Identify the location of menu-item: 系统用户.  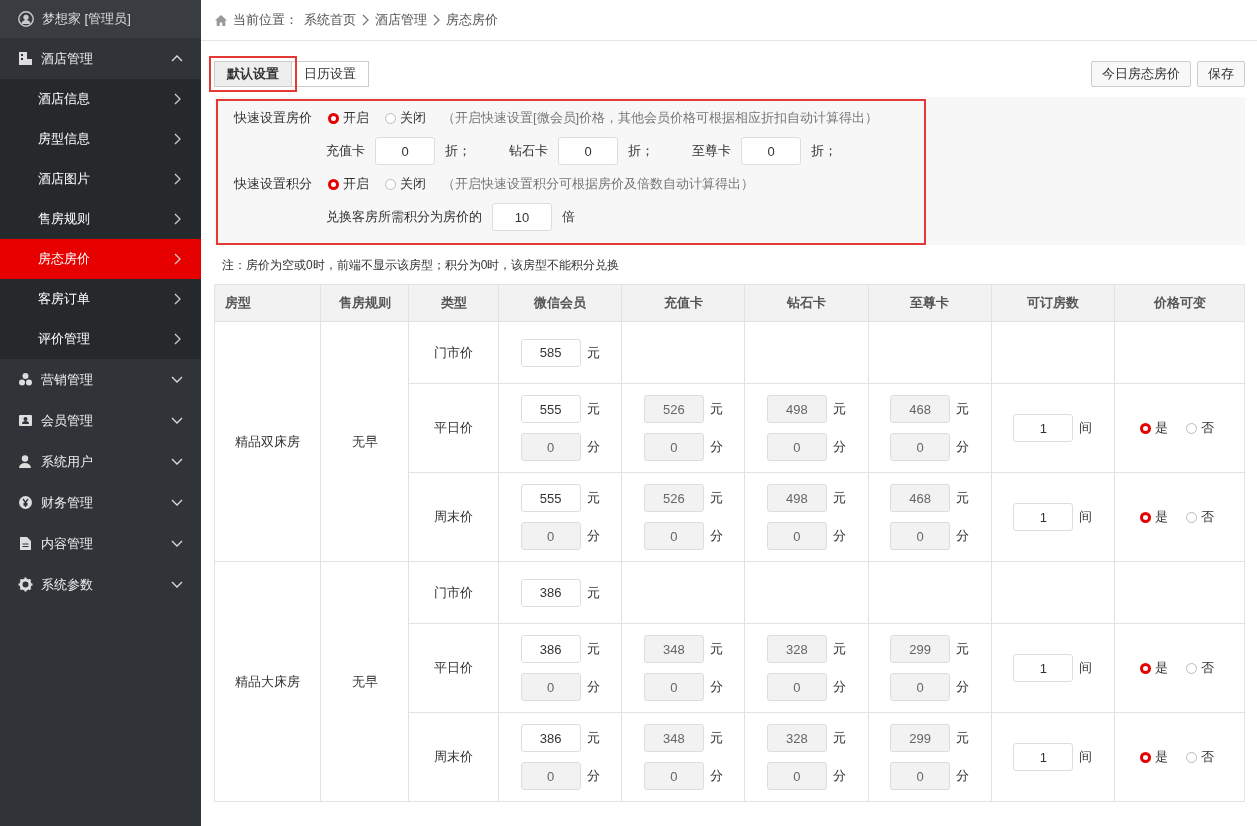
(100, 461).